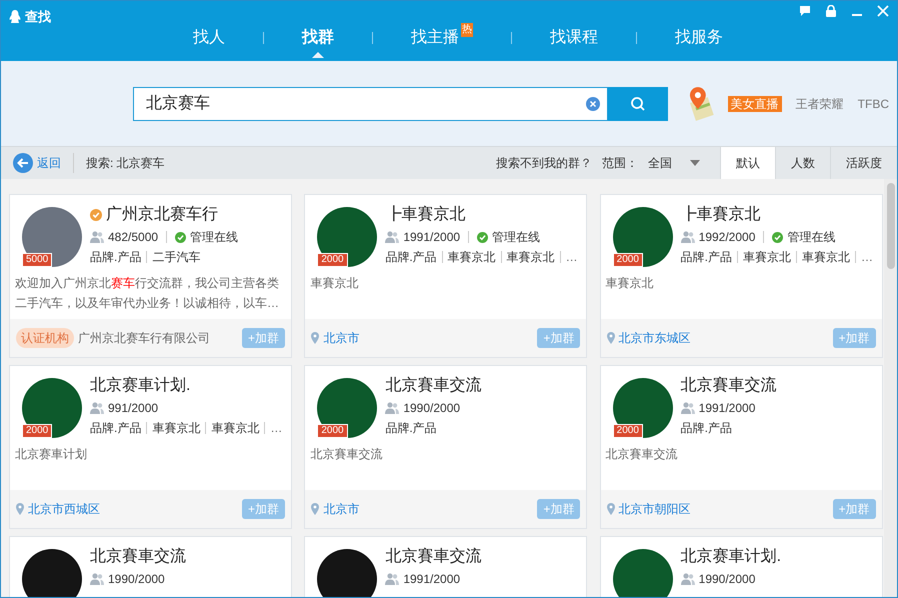 Image resolution: width=898 pixels, height=598 pixels. Describe the element at coordinates (695, 163) in the screenshot. I see `caret-icon` at that location.